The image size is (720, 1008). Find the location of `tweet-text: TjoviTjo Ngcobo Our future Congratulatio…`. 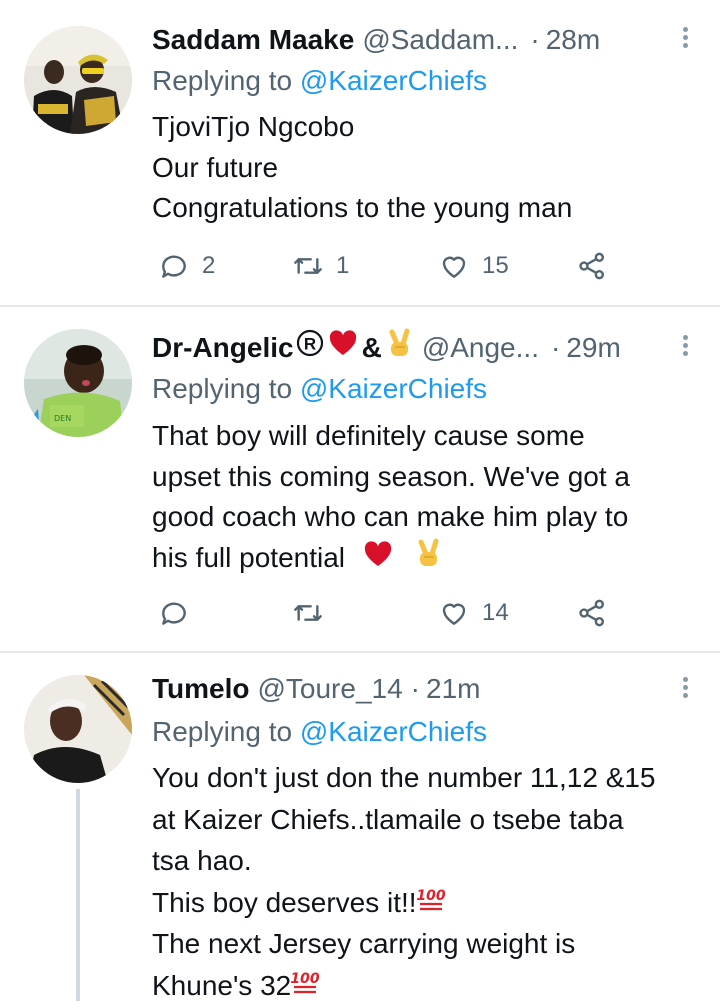

tweet-text: TjoviTjo Ngcobo Our future Congratulatio… is located at coordinates (422, 168).